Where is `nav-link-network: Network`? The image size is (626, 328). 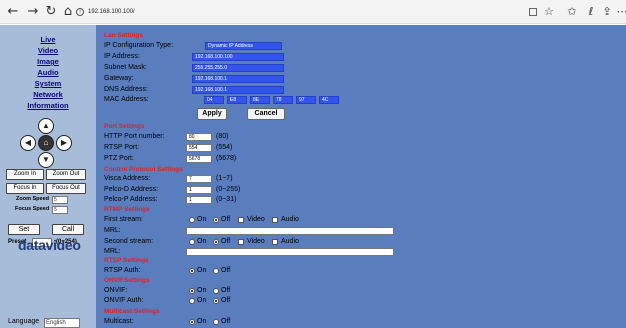
nav-link-network: Network is located at coordinates (48, 94).